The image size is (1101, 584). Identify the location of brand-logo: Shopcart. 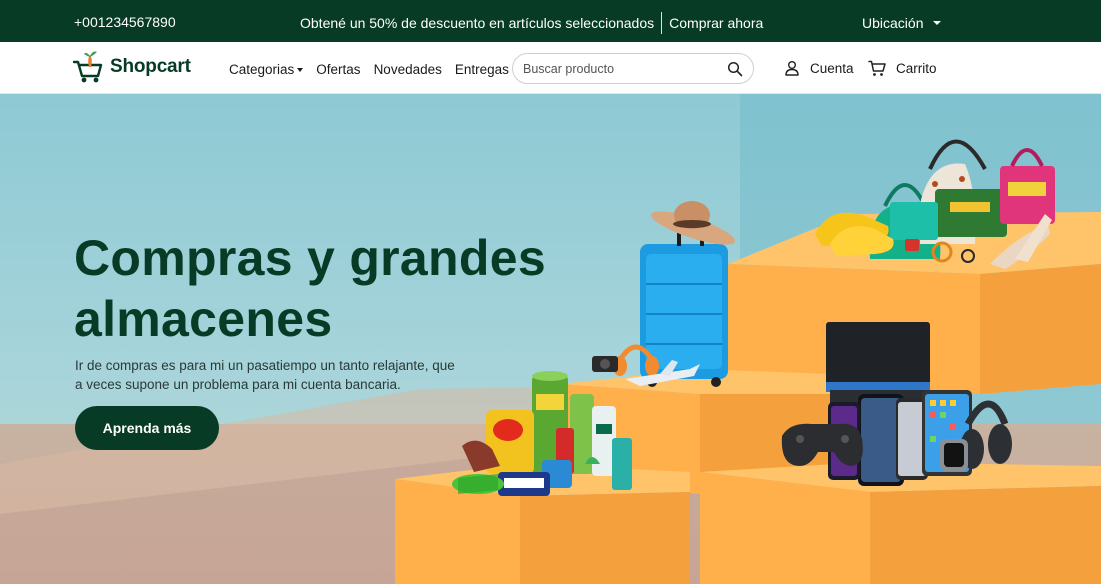
(131, 67).